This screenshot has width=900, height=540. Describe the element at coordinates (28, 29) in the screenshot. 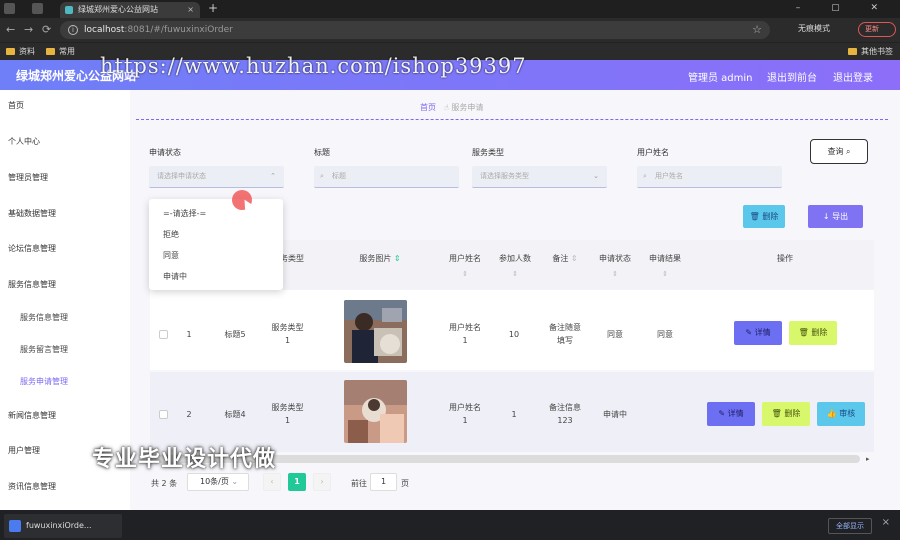

I see `forward-icon: →` at that location.